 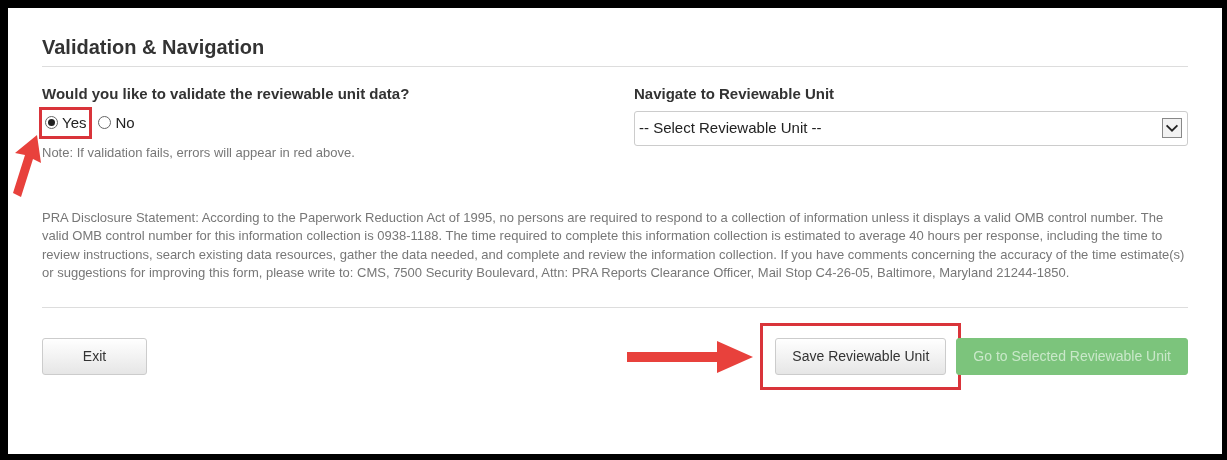 What do you see at coordinates (199, 153) in the screenshot?
I see `note-text: Note: If validation fails, errors will appear in red above.` at bounding box center [199, 153].